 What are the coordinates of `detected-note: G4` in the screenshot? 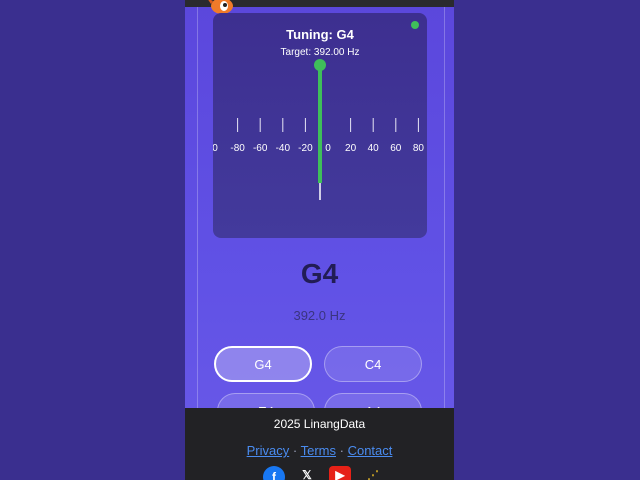 It's located at (319, 273).